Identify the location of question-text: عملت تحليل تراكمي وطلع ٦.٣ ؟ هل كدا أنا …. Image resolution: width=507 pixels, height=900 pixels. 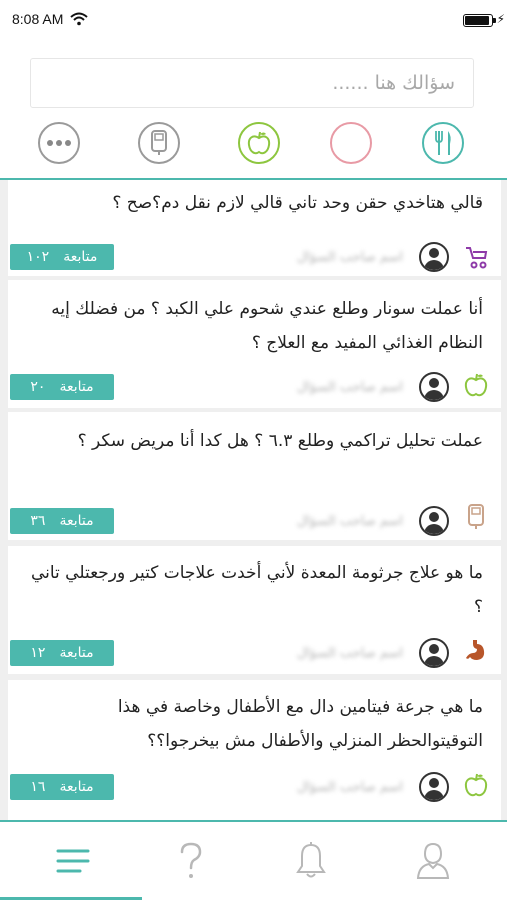
(252, 441).